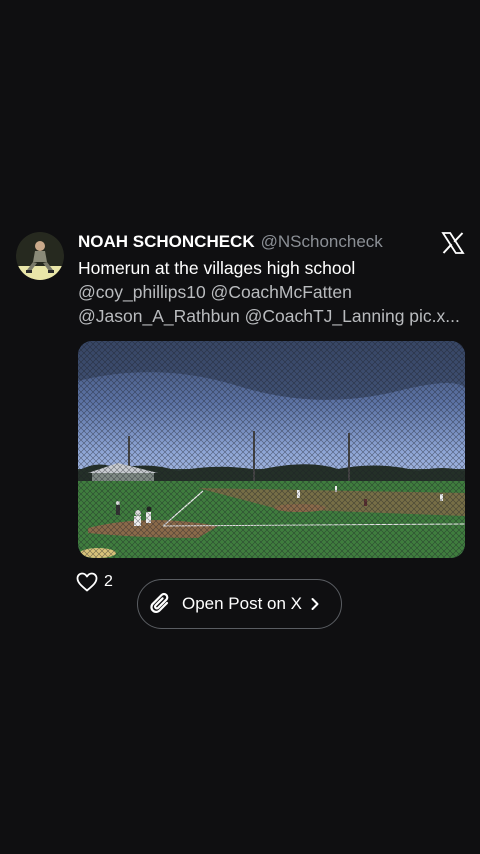 The height and width of the screenshot is (854, 480). What do you see at coordinates (87, 582) in the screenshot?
I see `heart-icon` at bounding box center [87, 582].